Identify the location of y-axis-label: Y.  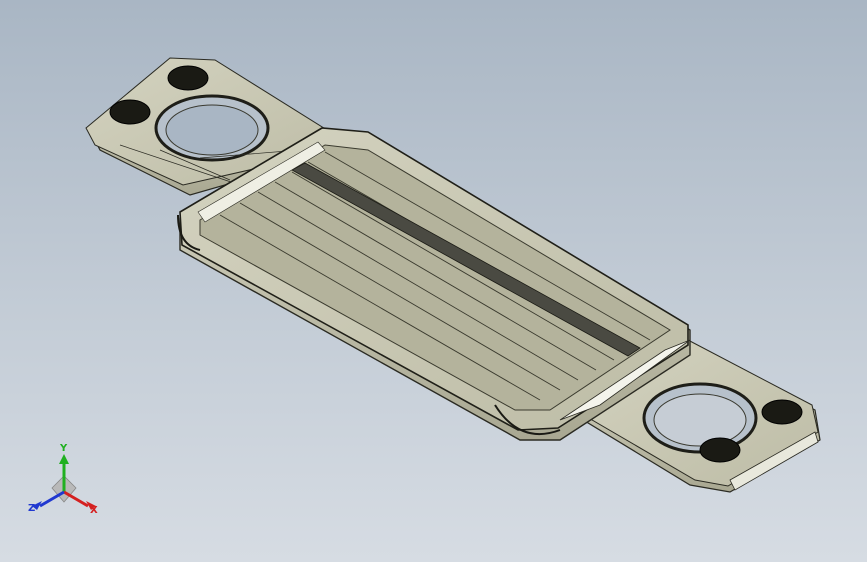
(64, 448).